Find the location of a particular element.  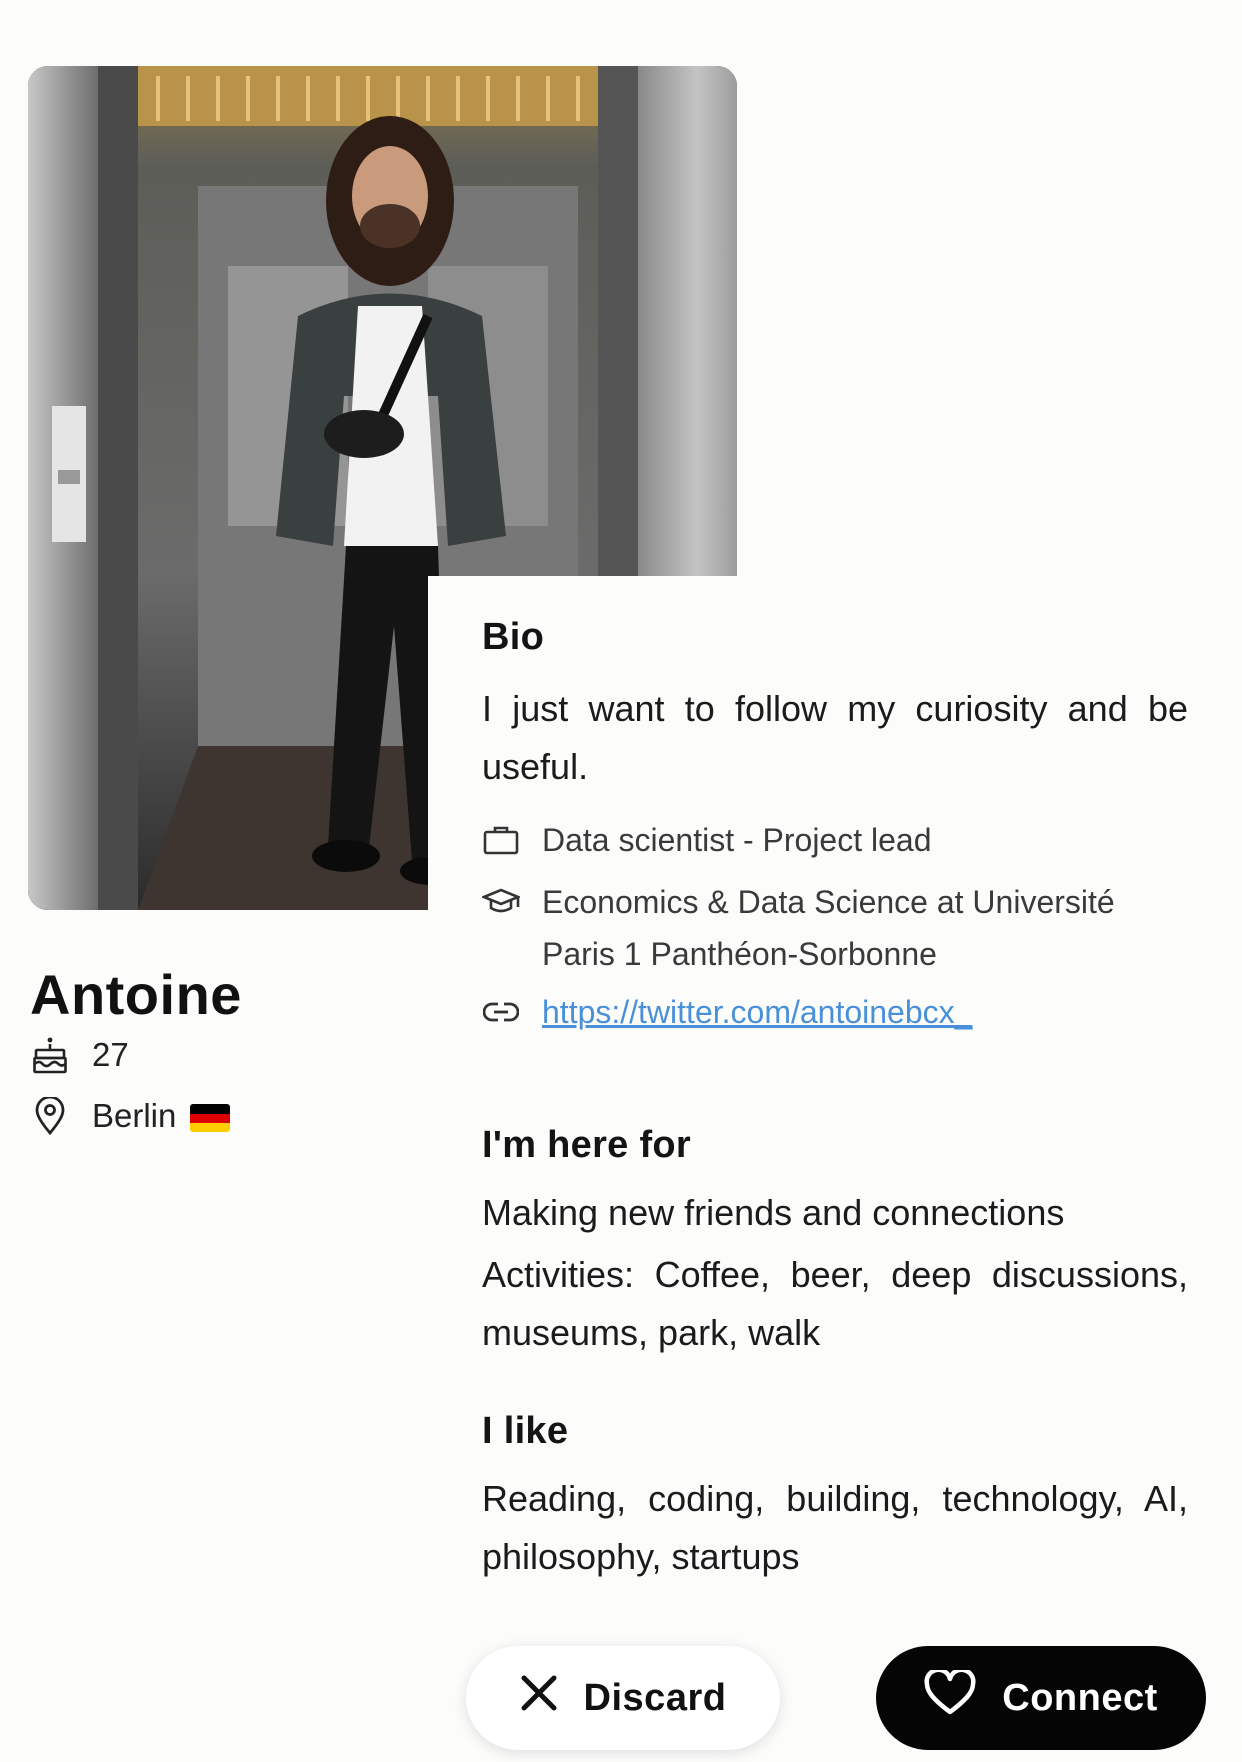

location-value: Berlin is located at coordinates (134, 1115).